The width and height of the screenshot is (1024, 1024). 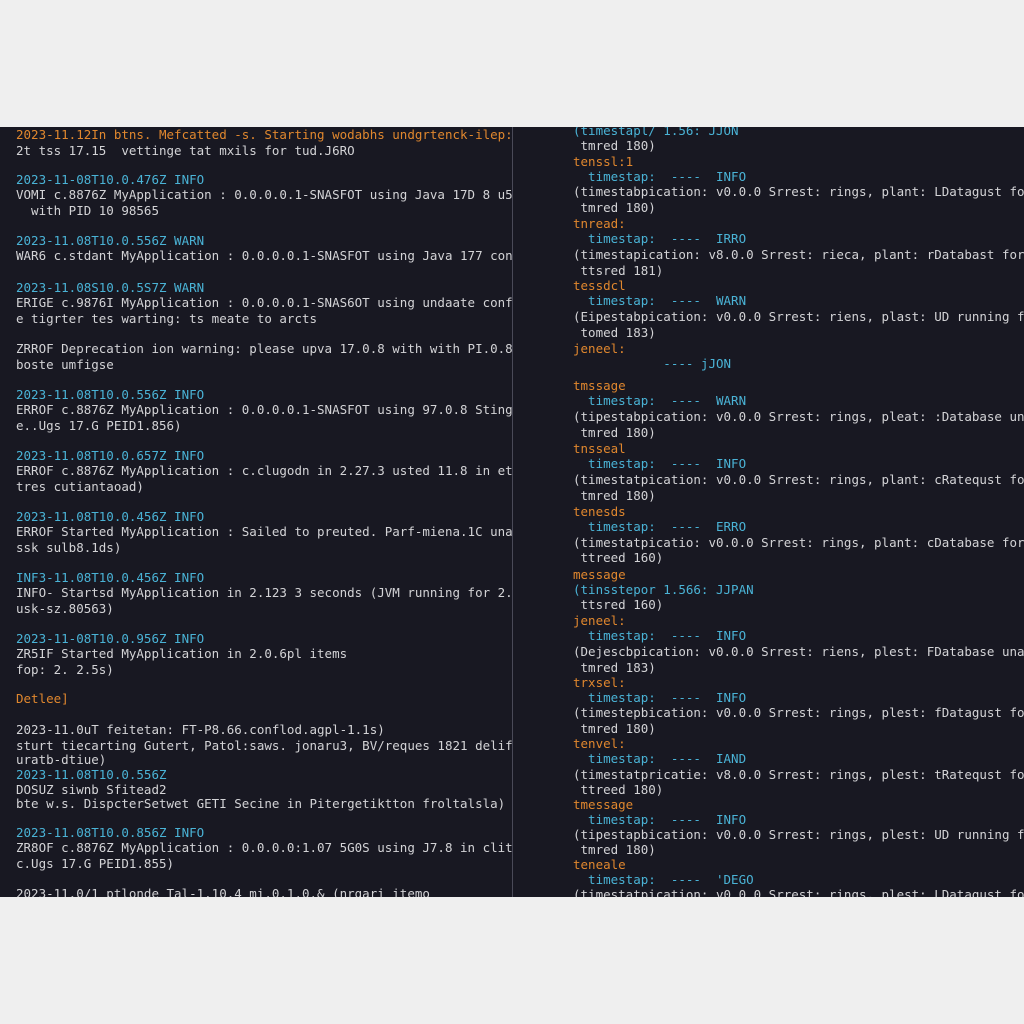 I want to click on log-line: ttreed 180), so click(x=618, y=789).